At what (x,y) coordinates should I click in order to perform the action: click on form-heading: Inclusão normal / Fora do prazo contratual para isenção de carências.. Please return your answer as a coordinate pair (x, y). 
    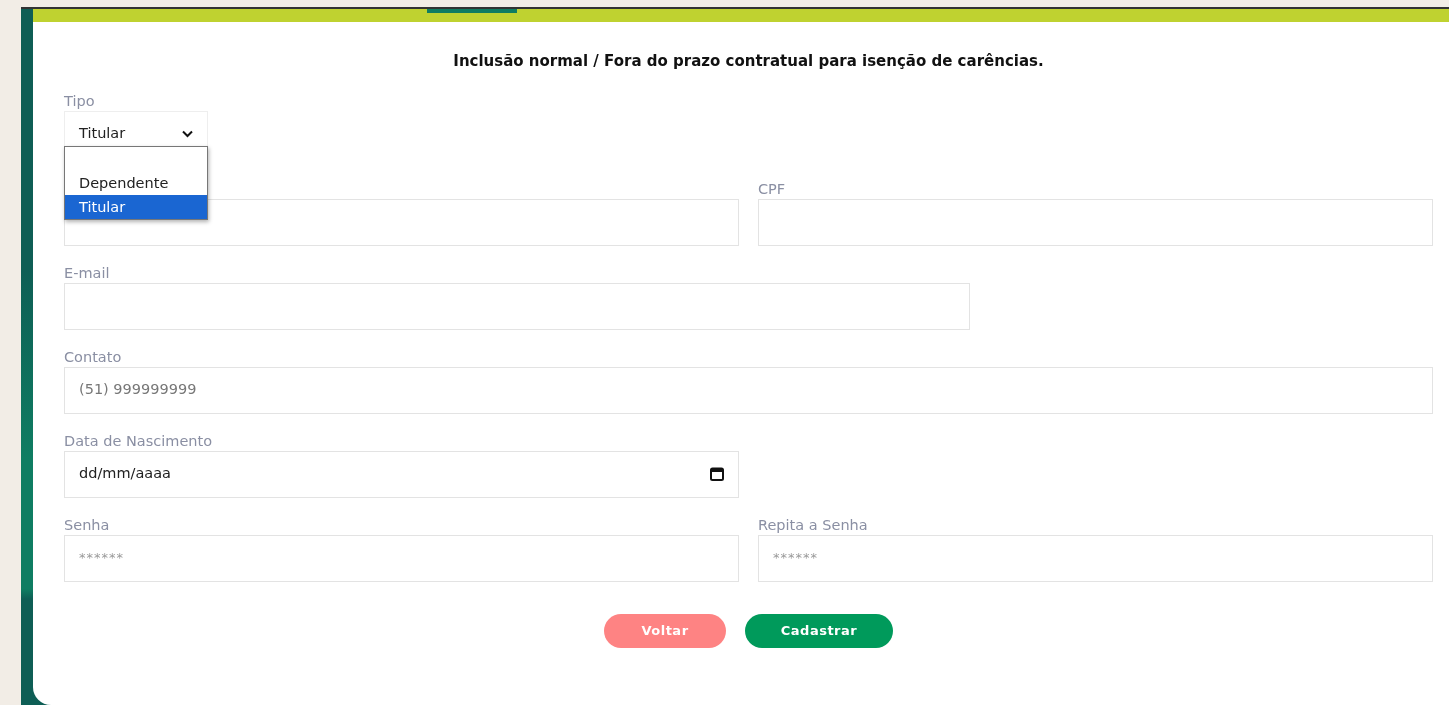
    Looking at the image, I should click on (748, 61).